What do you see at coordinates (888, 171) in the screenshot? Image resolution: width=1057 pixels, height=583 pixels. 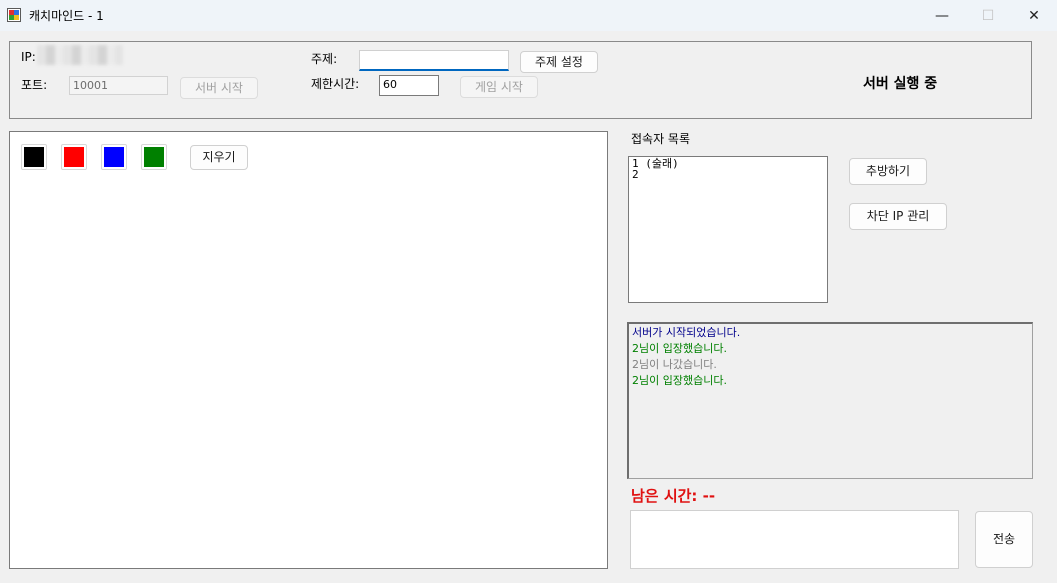 I see `kick-button: 추방하기` at bounding box center [888, 171].